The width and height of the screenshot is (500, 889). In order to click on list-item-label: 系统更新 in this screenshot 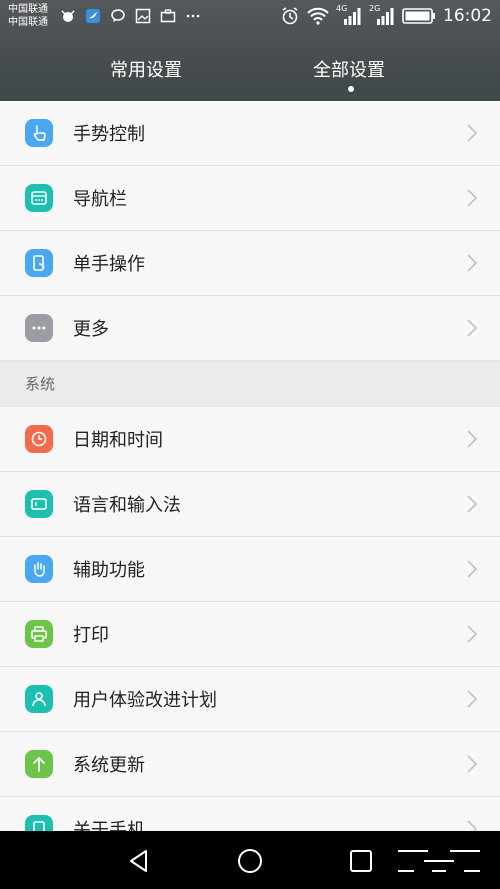, I will do `click(109, 765)`.